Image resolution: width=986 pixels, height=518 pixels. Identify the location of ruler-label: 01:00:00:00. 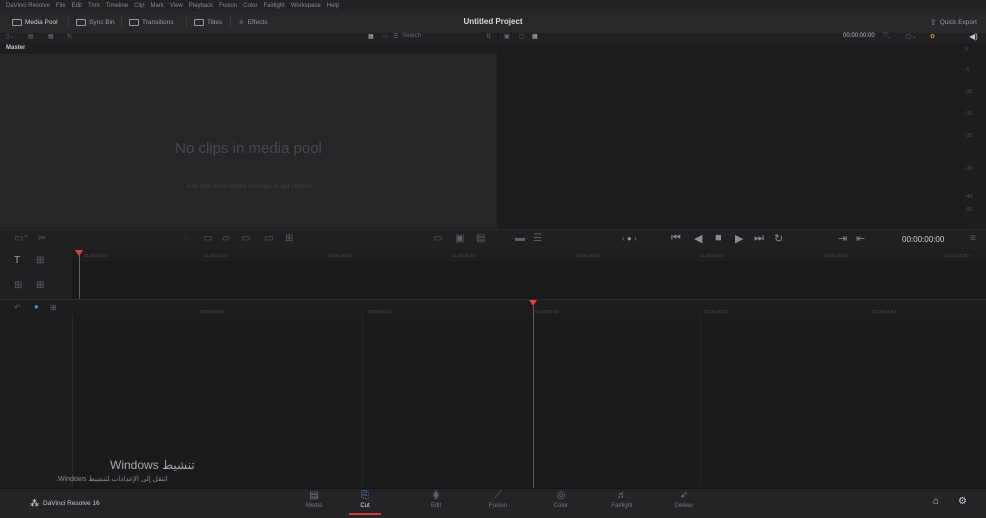
(96, 255).